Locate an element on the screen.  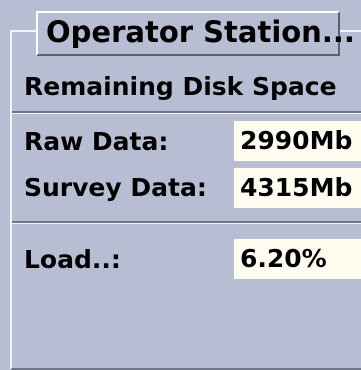
survey-data-label: Survey Data: is located at coordinates (115, 187).